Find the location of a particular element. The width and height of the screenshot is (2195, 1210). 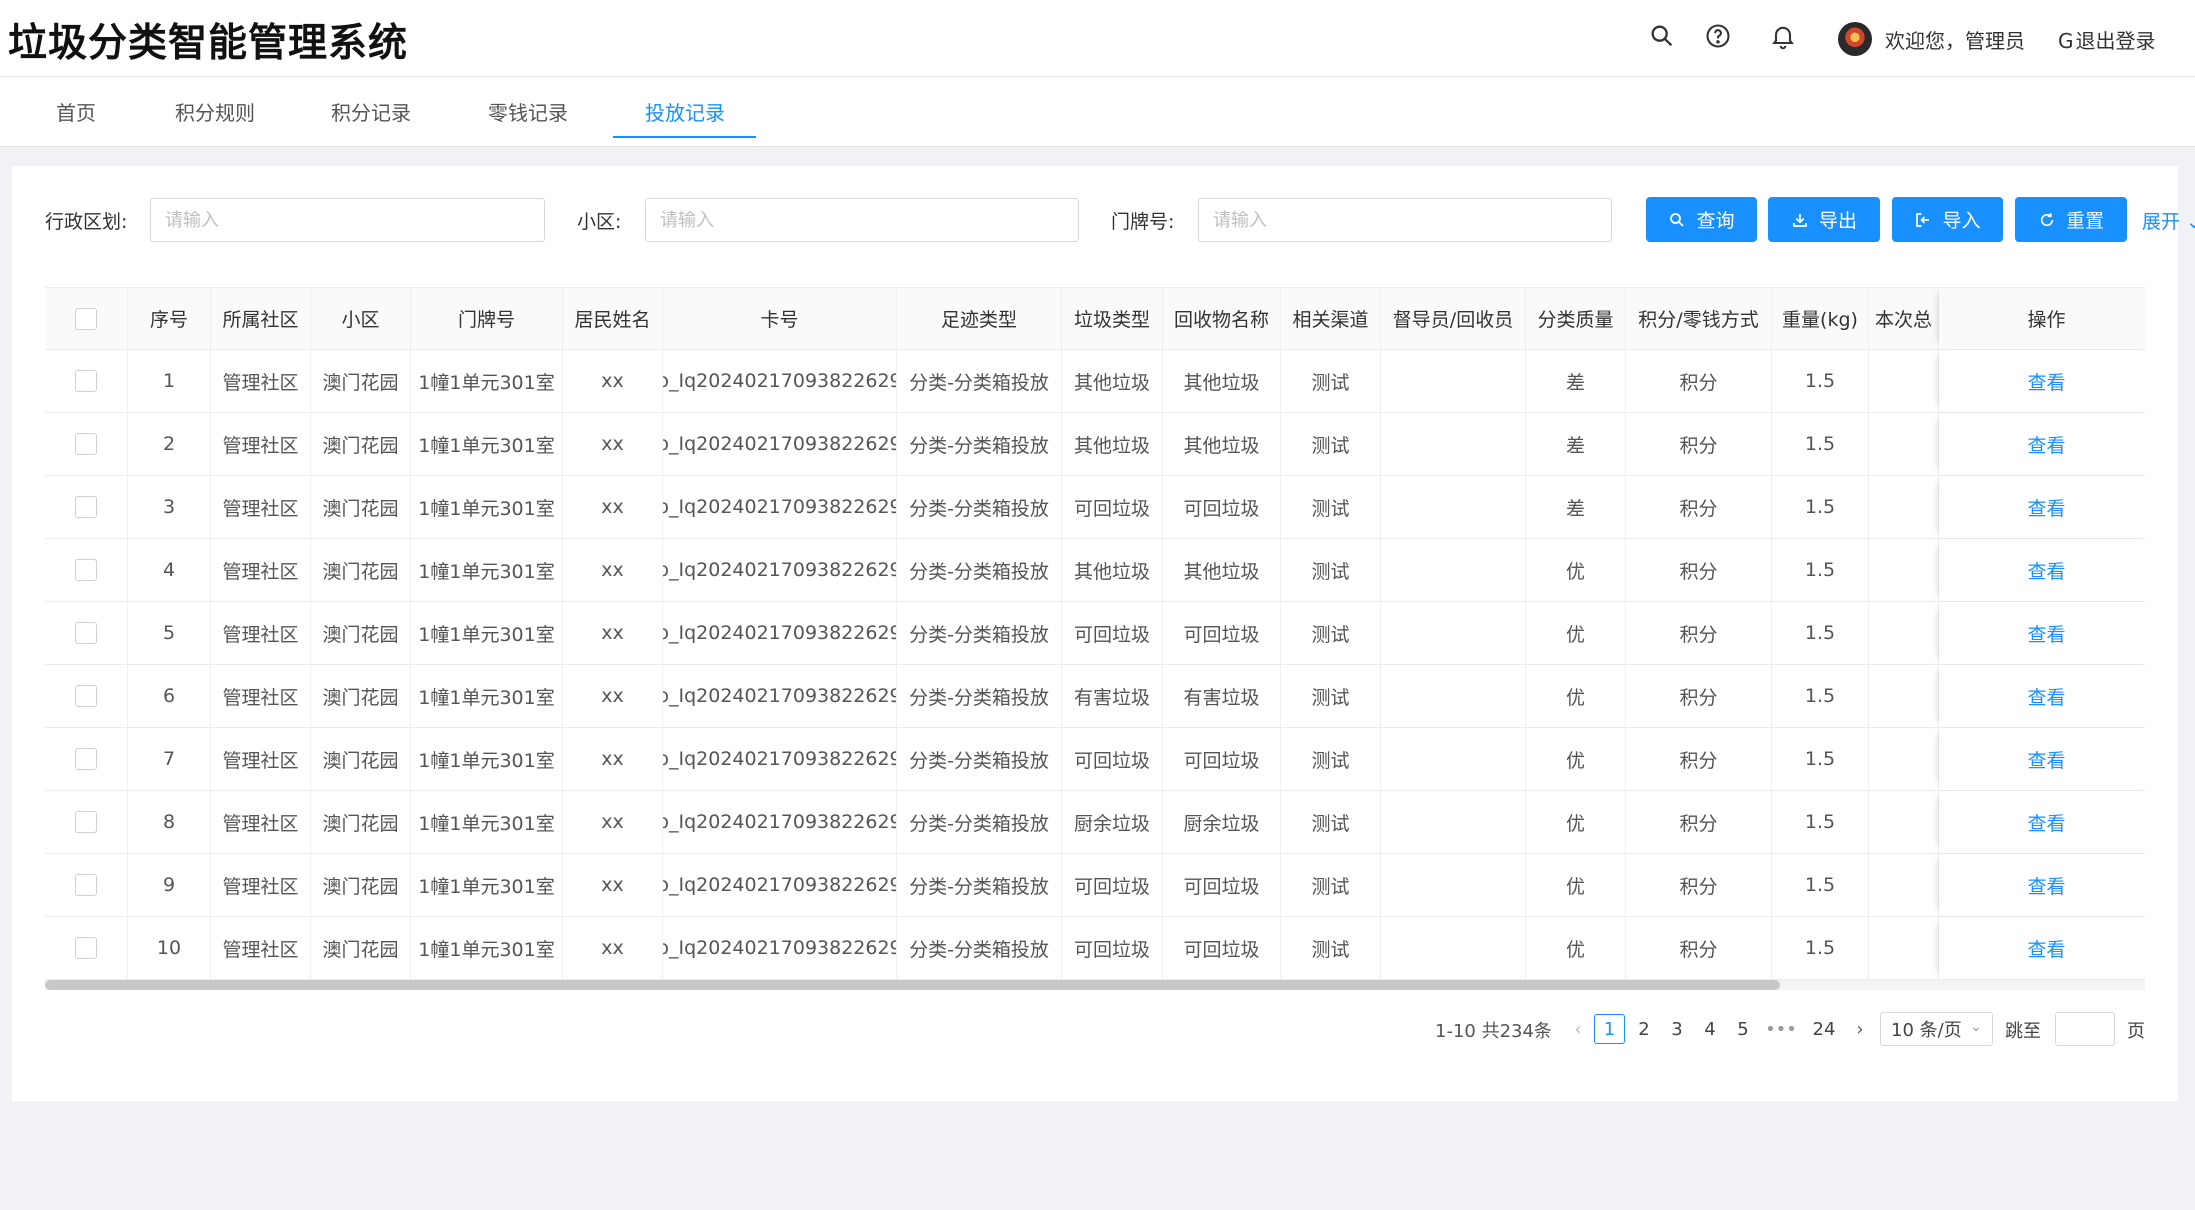

district-input is located at coordinates (347, 220).